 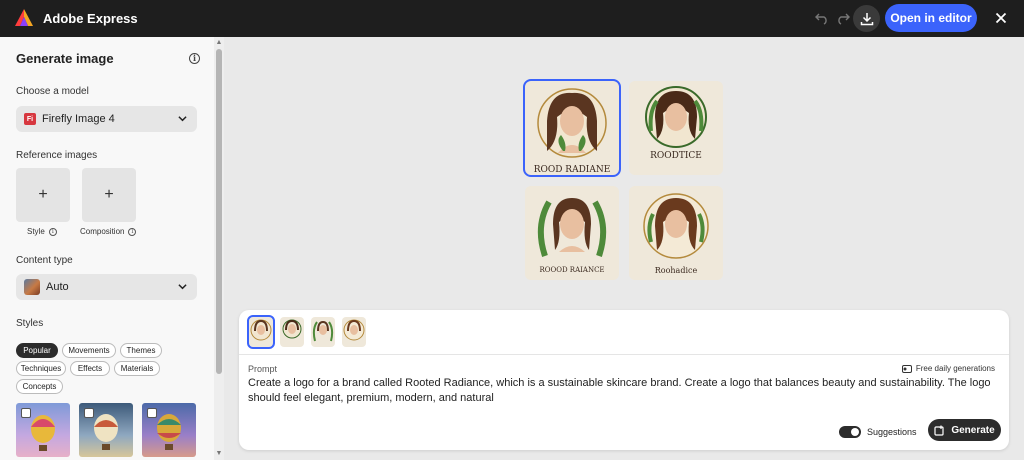 What do you see at coordinates (892, 432) in the screenshot?
I see `suggestions-label: Suggestions` at bounding box center [892, 432].